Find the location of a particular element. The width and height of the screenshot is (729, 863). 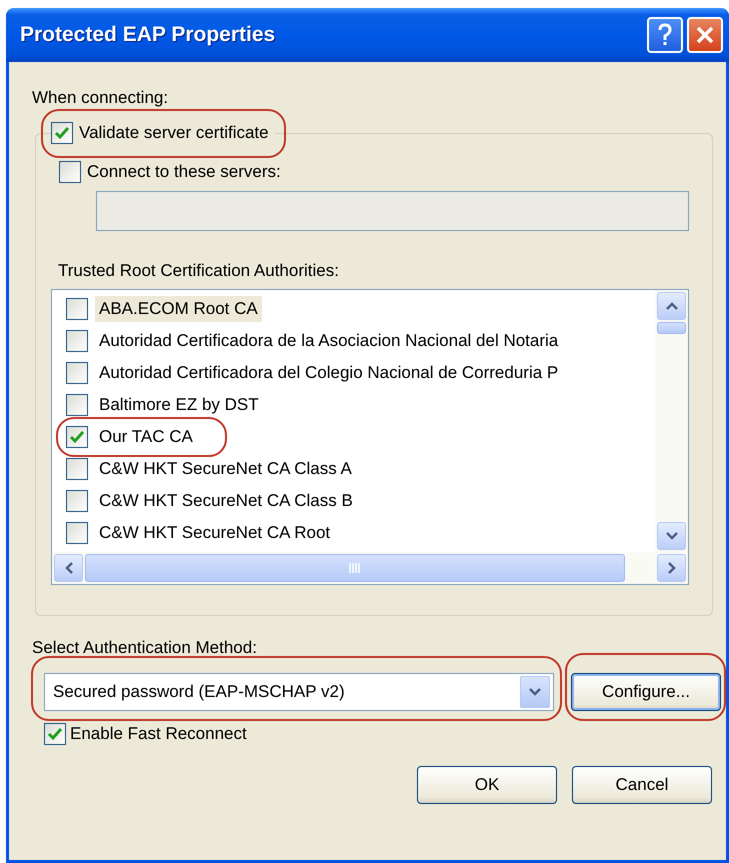

horizontal-scrollbar is located at coordinates (370, 568).